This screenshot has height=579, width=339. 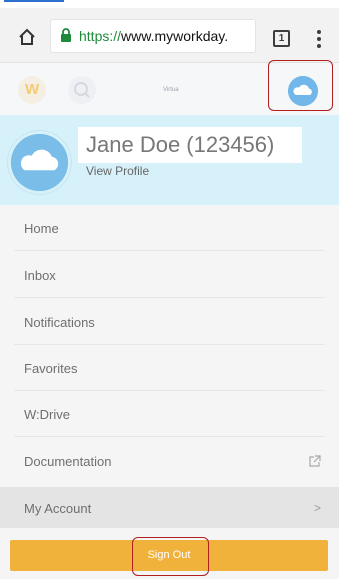 What do you see at coordinates (41, 228) in the screenshot?
I see `menu-item-label: Home` at bounding box center [41, 228].